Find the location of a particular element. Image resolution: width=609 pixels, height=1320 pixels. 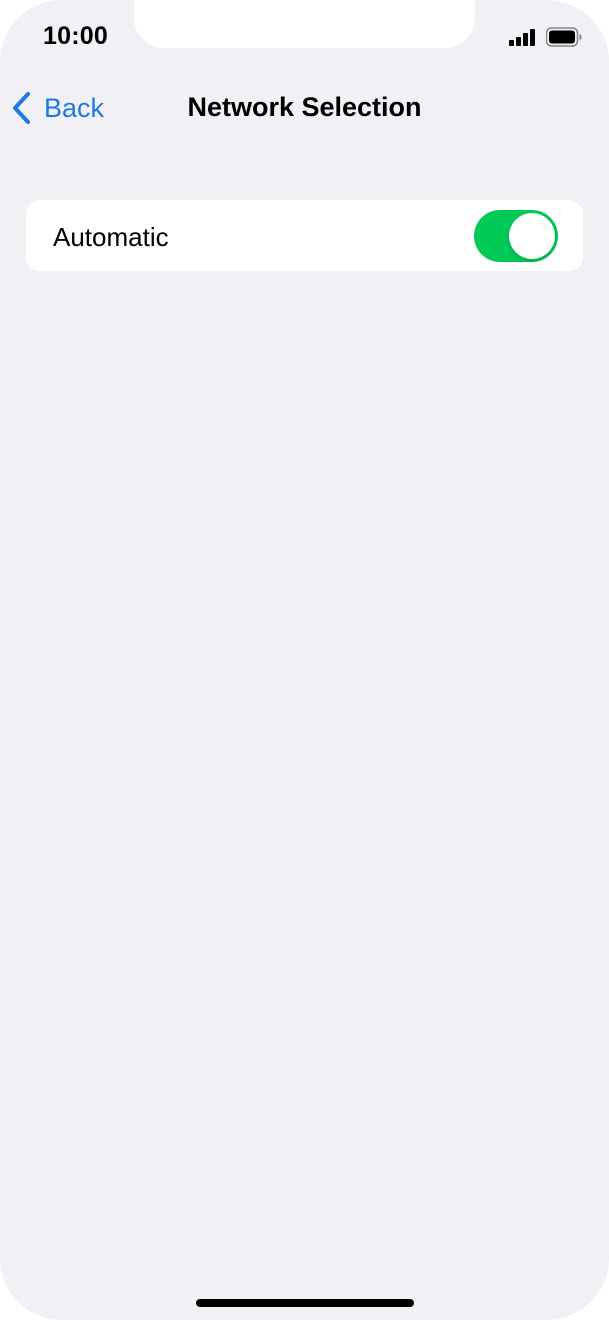

automatic-row: Automatic is located at coordinates (304, 235).